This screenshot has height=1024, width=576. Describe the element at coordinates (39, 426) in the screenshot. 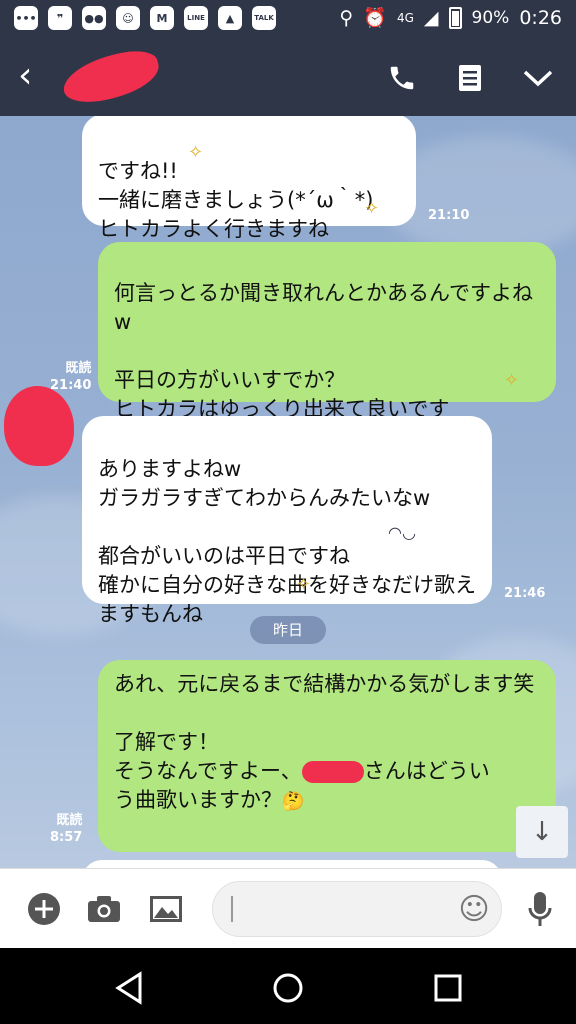

I see `avatar` at that location.